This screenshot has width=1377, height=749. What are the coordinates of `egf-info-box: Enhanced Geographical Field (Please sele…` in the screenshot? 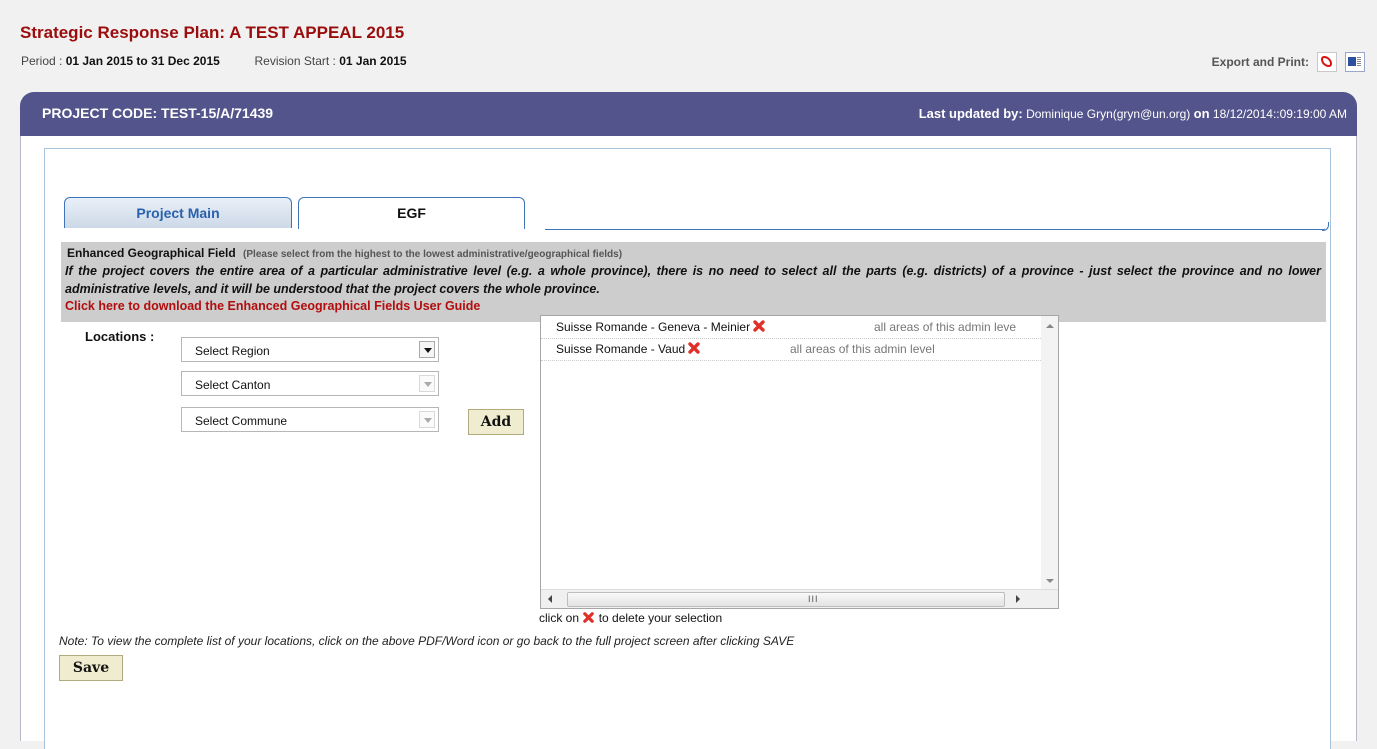 It's located at (693, 282).